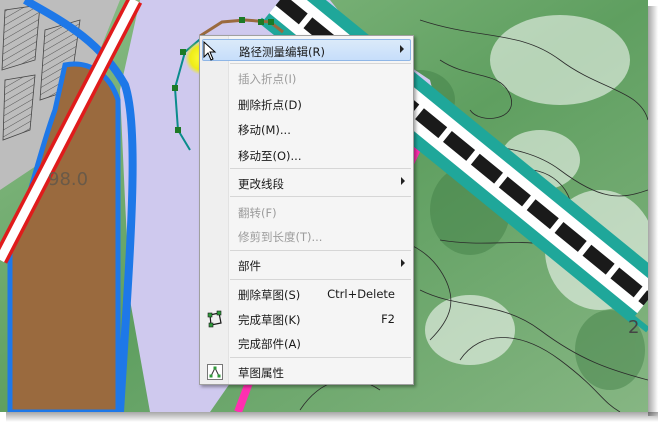  Describe the element at coordinates (306, 294) in the screenshot. I see `menu-item-delete-sketch: 删除草图(S) Ctrl+Delete` at that location.